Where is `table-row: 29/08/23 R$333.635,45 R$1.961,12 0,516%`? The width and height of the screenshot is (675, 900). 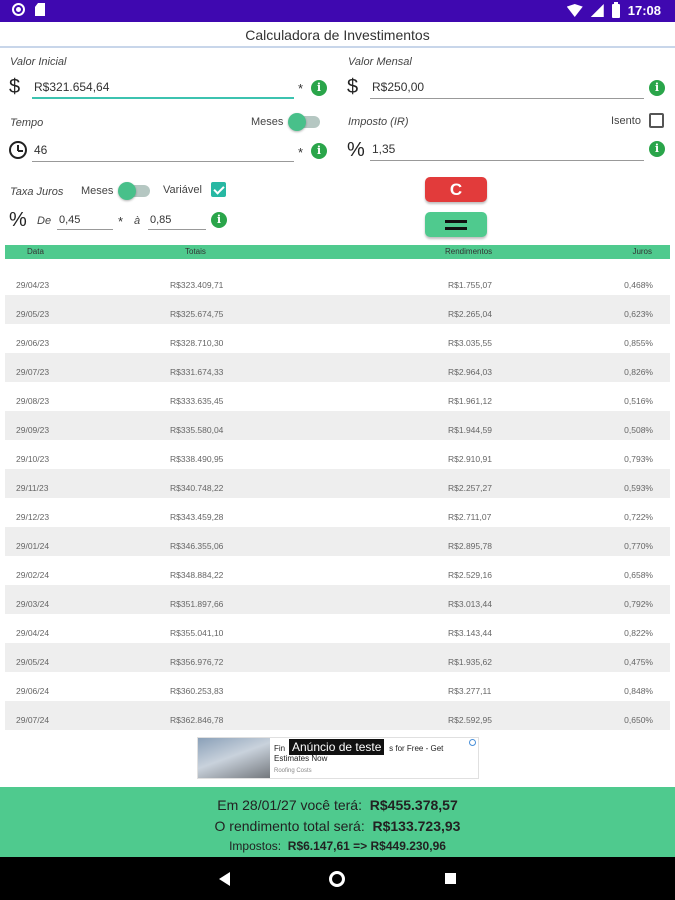
table-row: 29/08/23 R$333.635,45 R$1.961,12 0,516% is located at coordinates (337, 396).